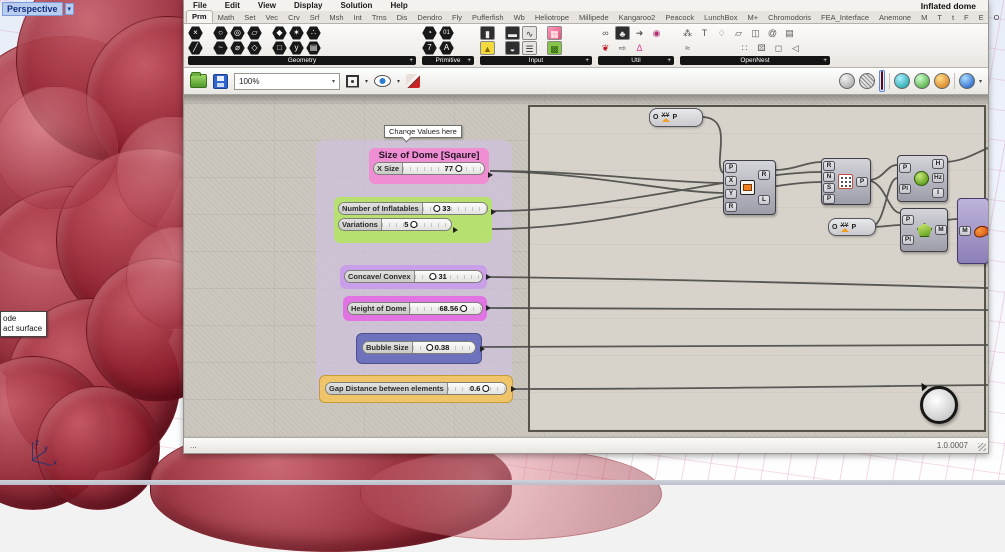  What do you see at coordinates (939, 405) in the screenshot?
I see `canvas-compass-widget` at bounding box center [939, 405].